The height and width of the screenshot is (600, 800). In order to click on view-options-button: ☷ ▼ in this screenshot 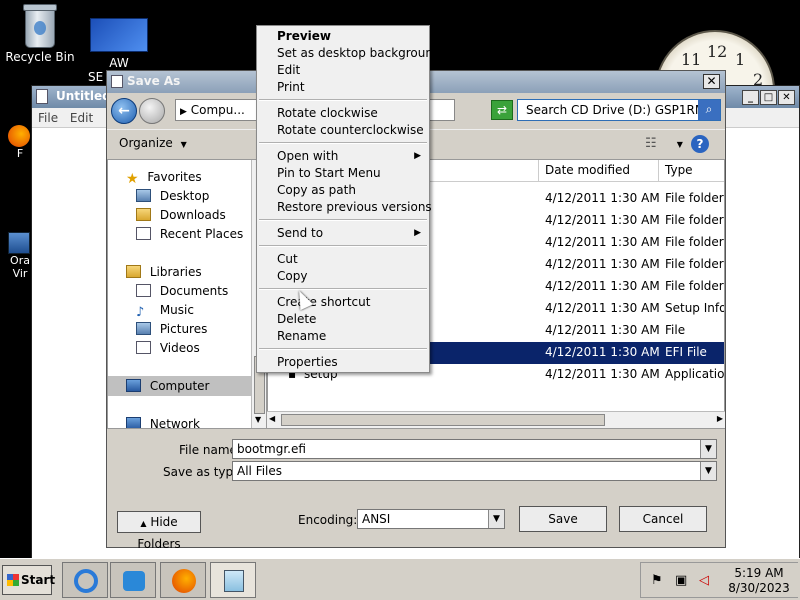, I will do `click(664, 143)`.